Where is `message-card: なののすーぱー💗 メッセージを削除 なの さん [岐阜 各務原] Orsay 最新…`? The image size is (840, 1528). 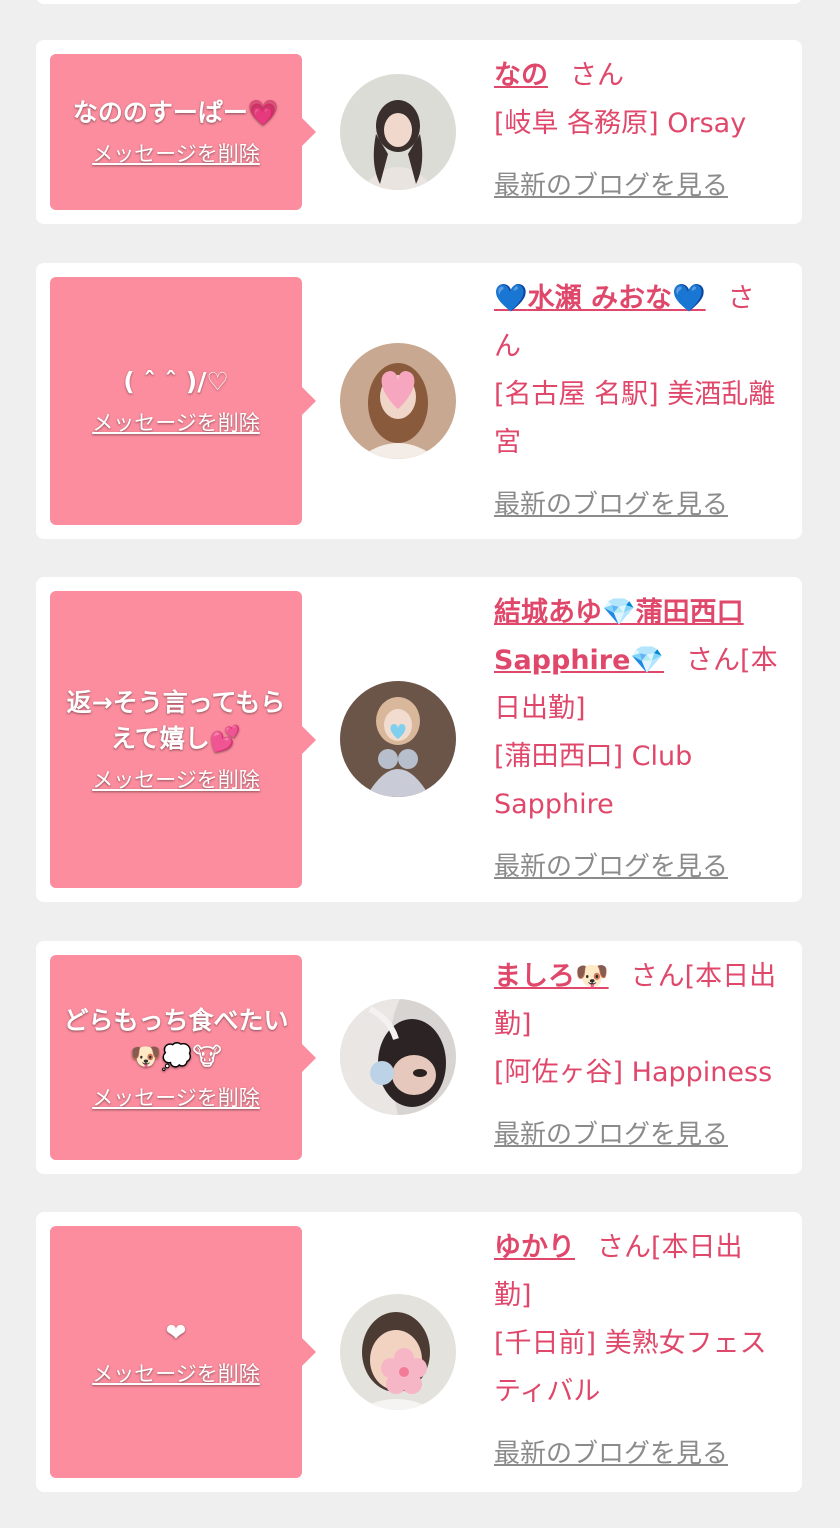
message-card: なののすーぱー💗 メッセージを削除 なの さん [岐阜 各務原] Orsay 最新… is located at coordinates (419, 132).